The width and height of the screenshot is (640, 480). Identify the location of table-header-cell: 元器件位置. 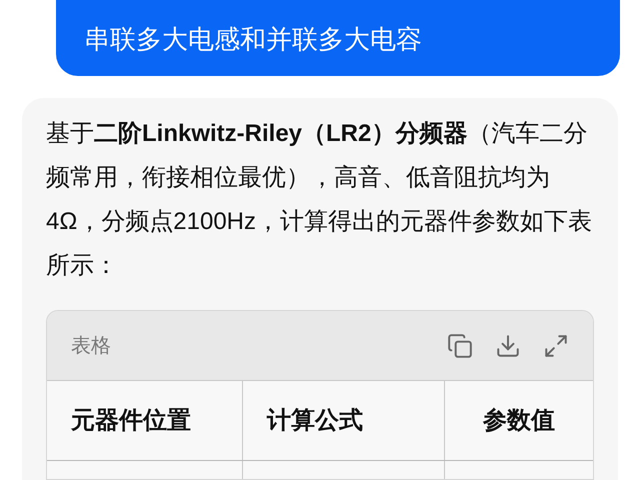
(145, 420).